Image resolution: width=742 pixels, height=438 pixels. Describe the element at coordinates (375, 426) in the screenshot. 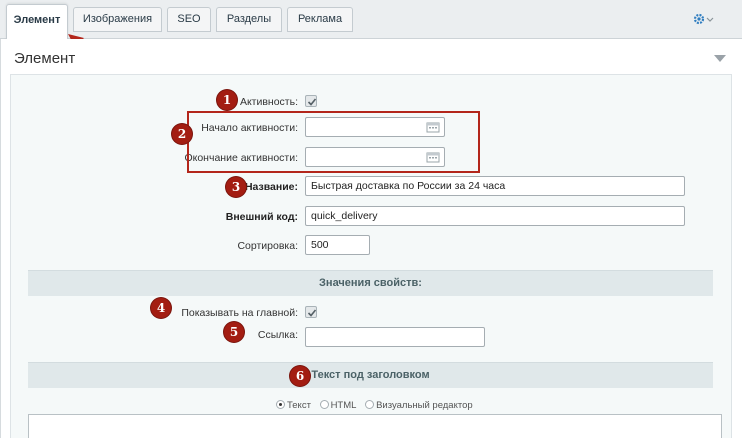

I see `text-editor-area` at that location.